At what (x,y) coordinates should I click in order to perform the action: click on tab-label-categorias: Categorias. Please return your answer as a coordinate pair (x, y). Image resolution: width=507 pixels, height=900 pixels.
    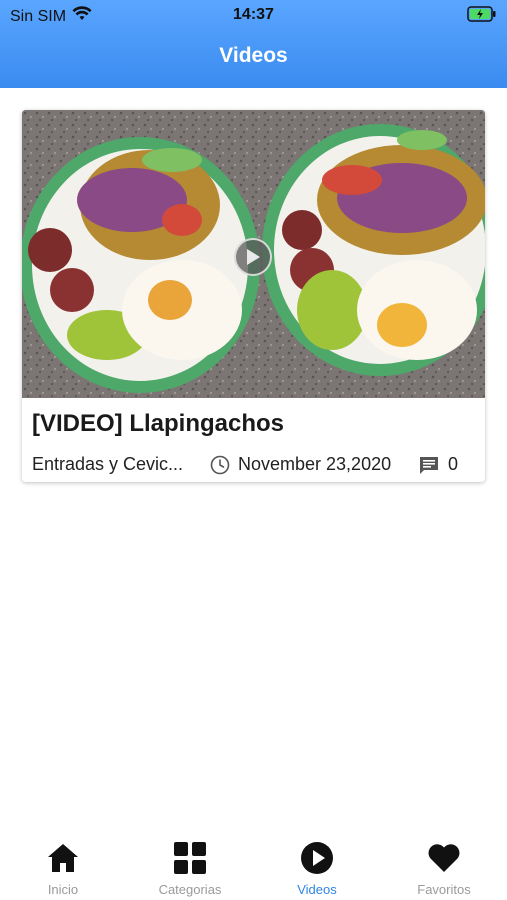
    Looking at the image, I should click on (190, 889).